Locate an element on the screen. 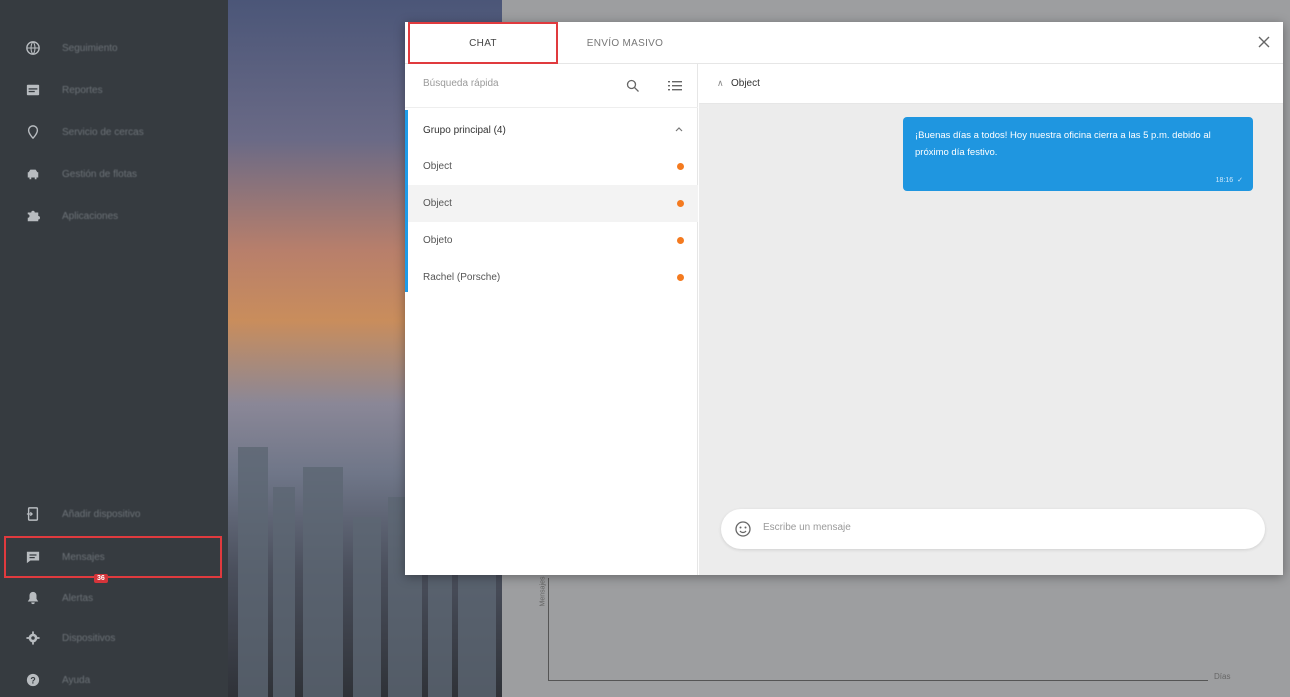  background-chart-x-label: Días is located at coordinates (1222, 676).